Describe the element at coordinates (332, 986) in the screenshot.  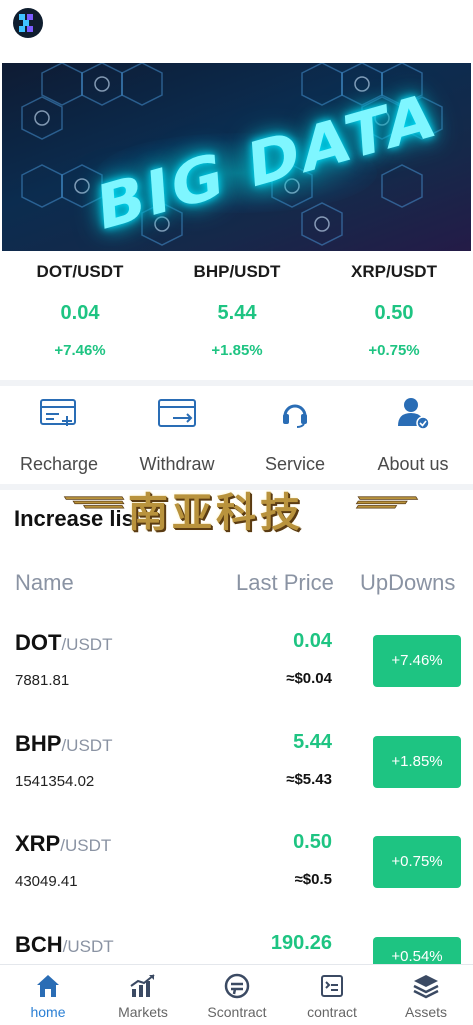
I see `contract-doc-icon` at that location.